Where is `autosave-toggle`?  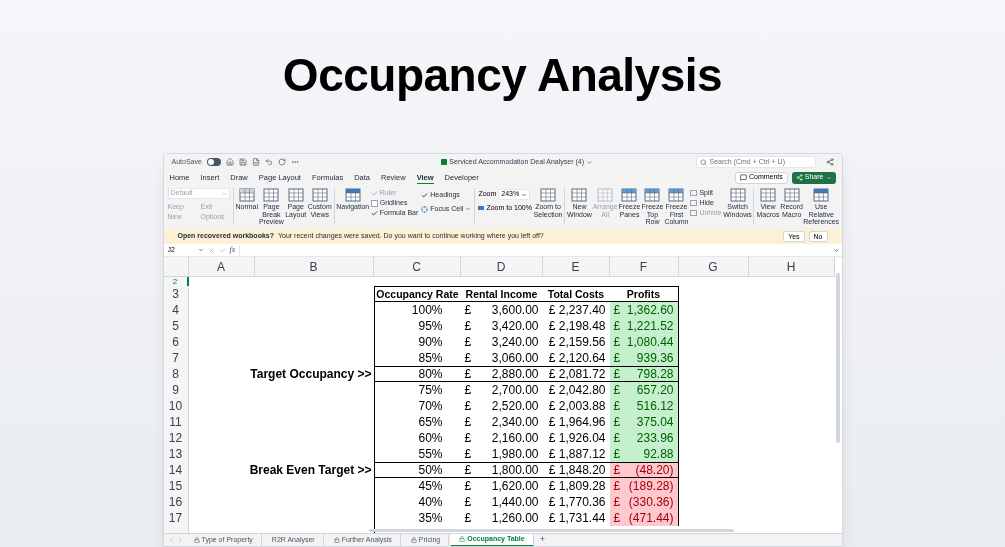
autosave-toggle is located at coordinates (213, 162).